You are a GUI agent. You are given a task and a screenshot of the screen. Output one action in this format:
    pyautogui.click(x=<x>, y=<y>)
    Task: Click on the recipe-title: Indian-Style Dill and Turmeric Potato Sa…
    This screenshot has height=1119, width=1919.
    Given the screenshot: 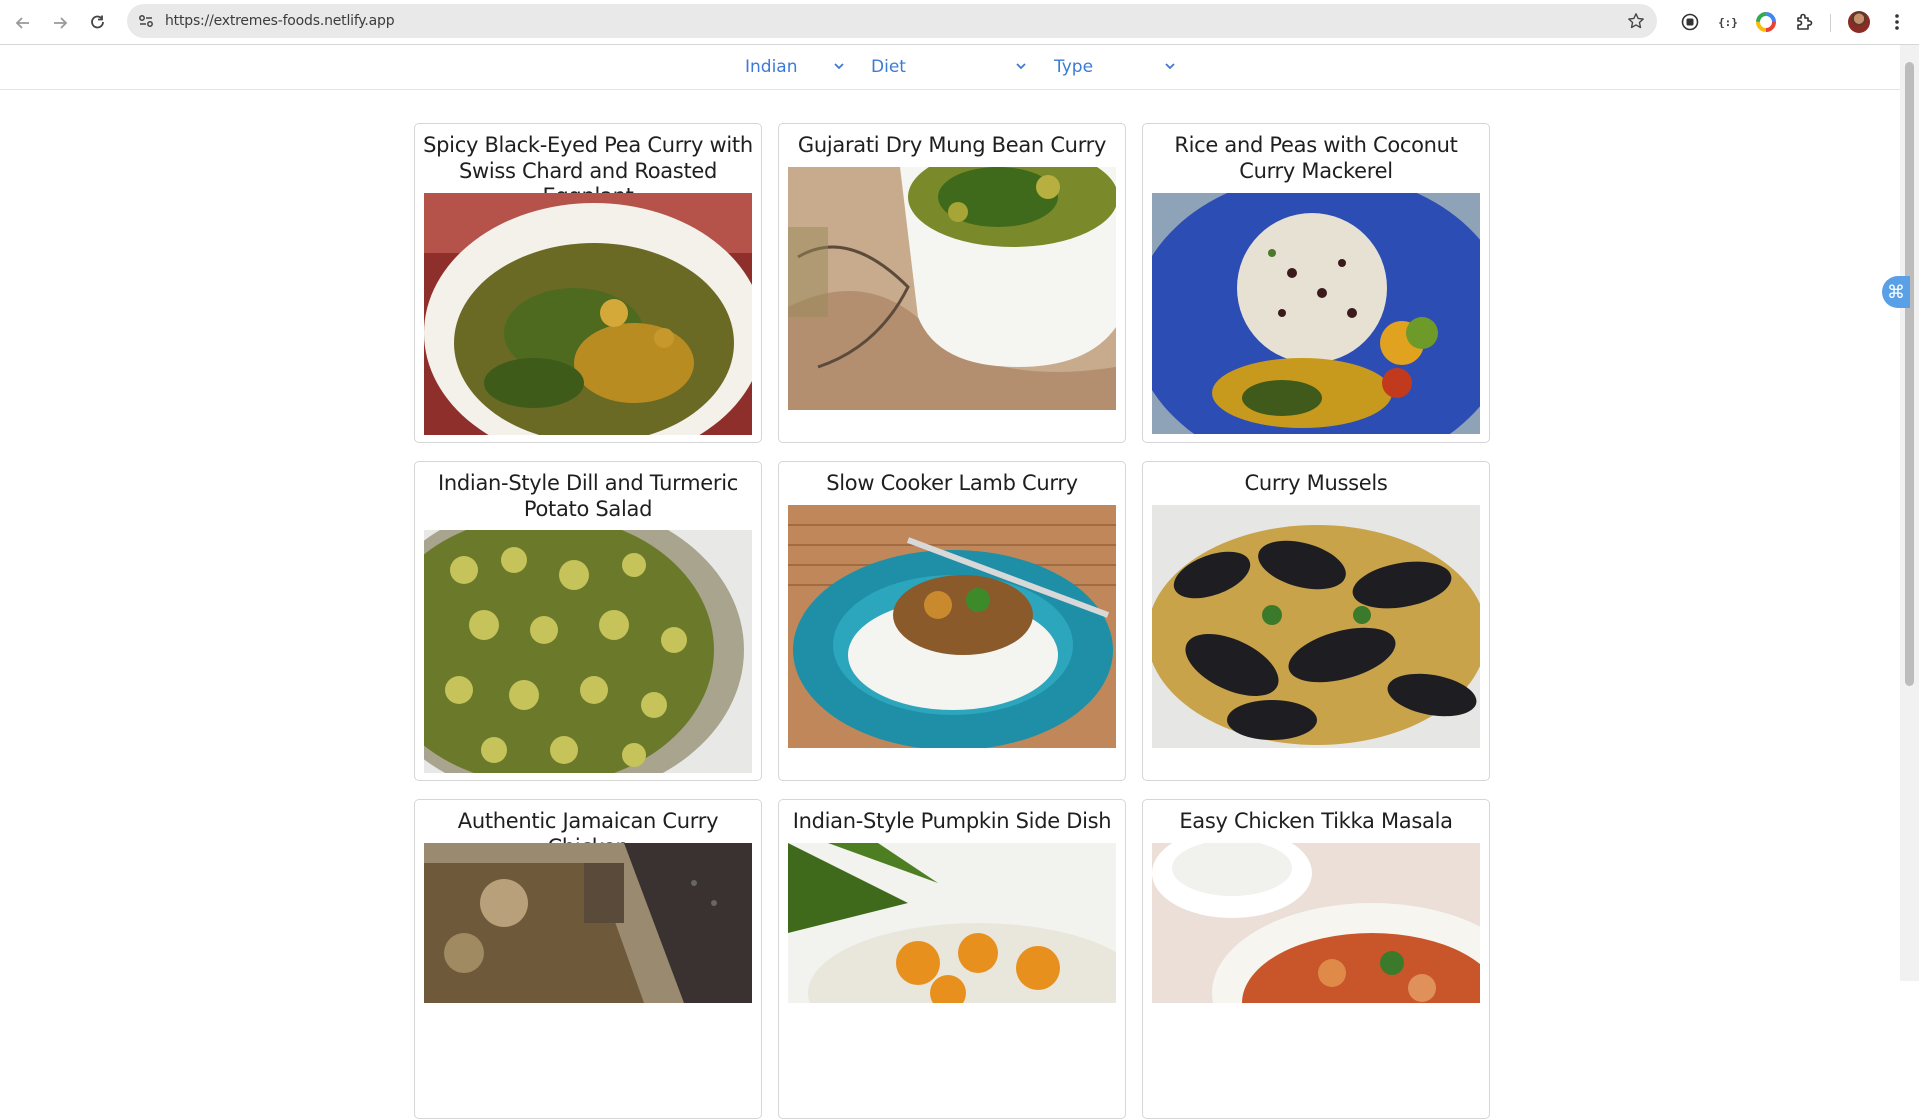 What is the action you would take?
    pyautogui.click(x=588, y=496)
    